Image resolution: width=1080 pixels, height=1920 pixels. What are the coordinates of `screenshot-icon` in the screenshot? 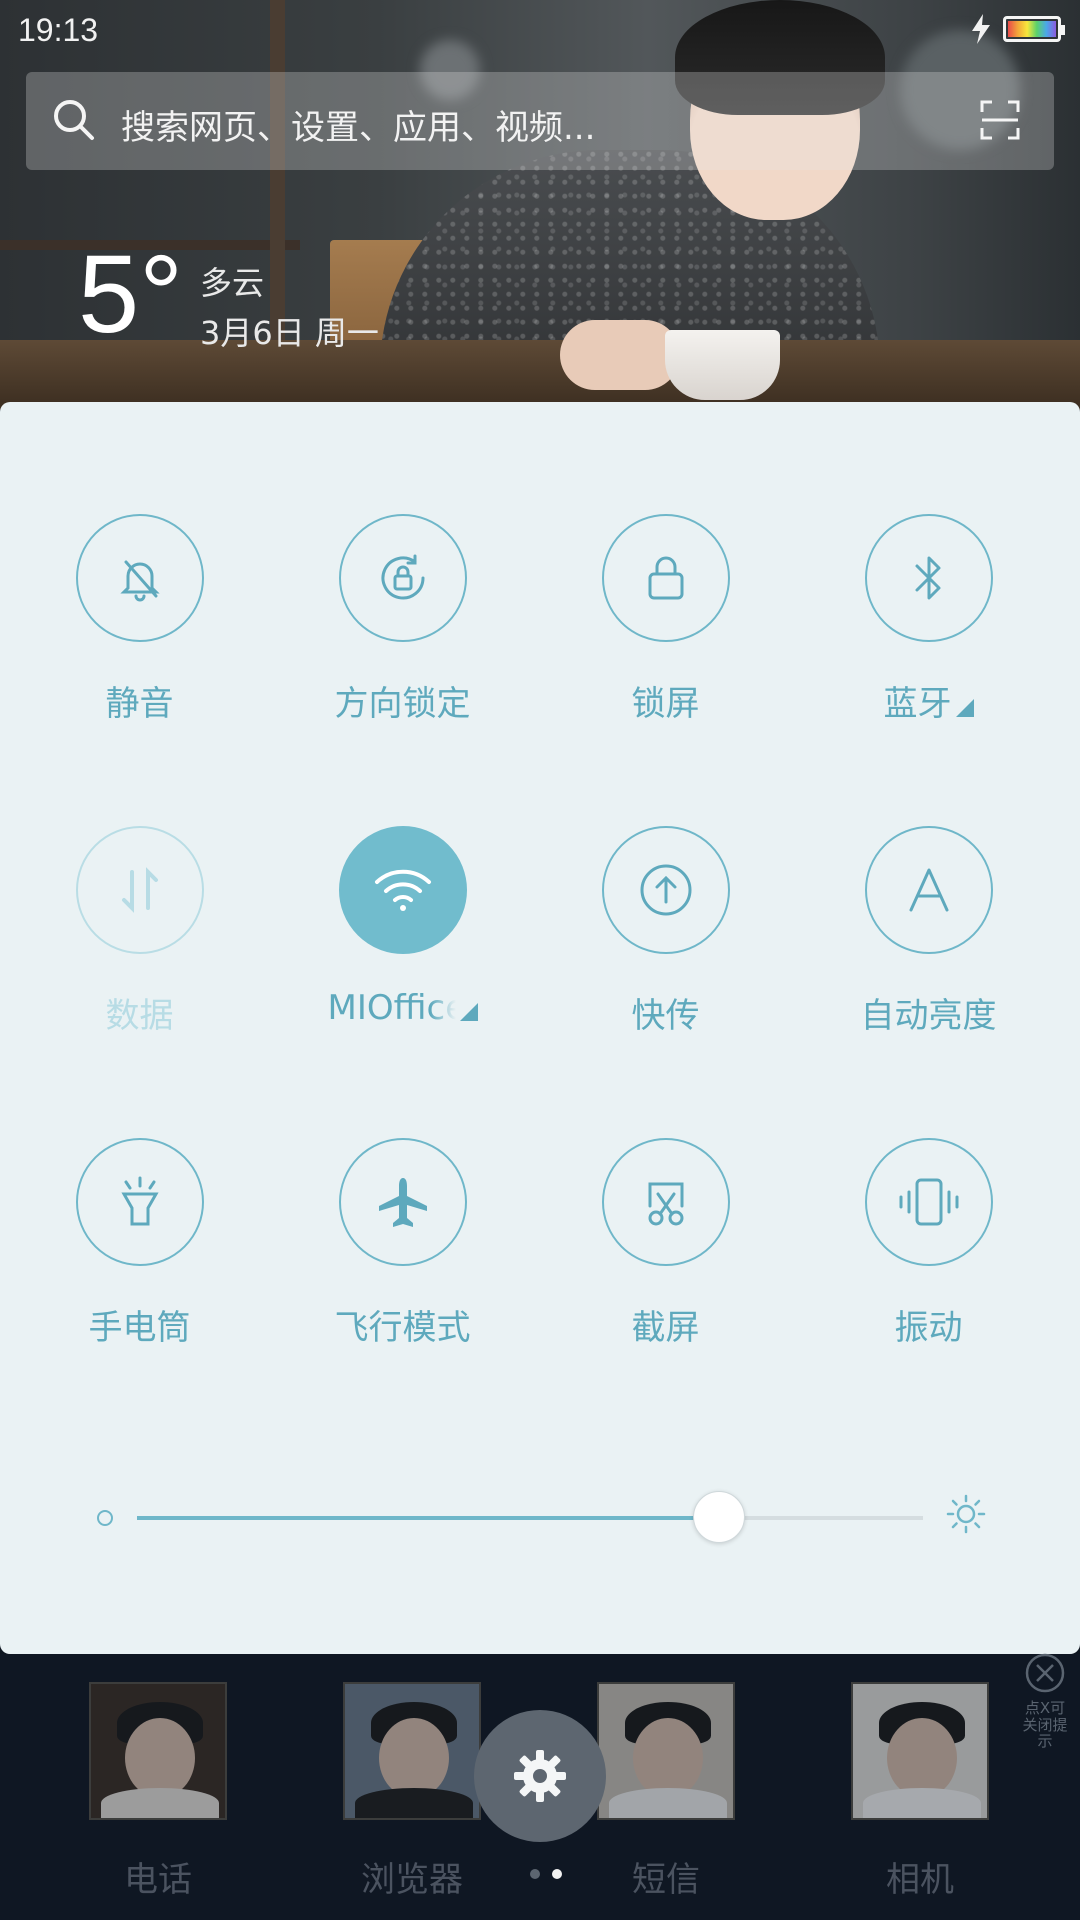 It's located at (666, 1202).